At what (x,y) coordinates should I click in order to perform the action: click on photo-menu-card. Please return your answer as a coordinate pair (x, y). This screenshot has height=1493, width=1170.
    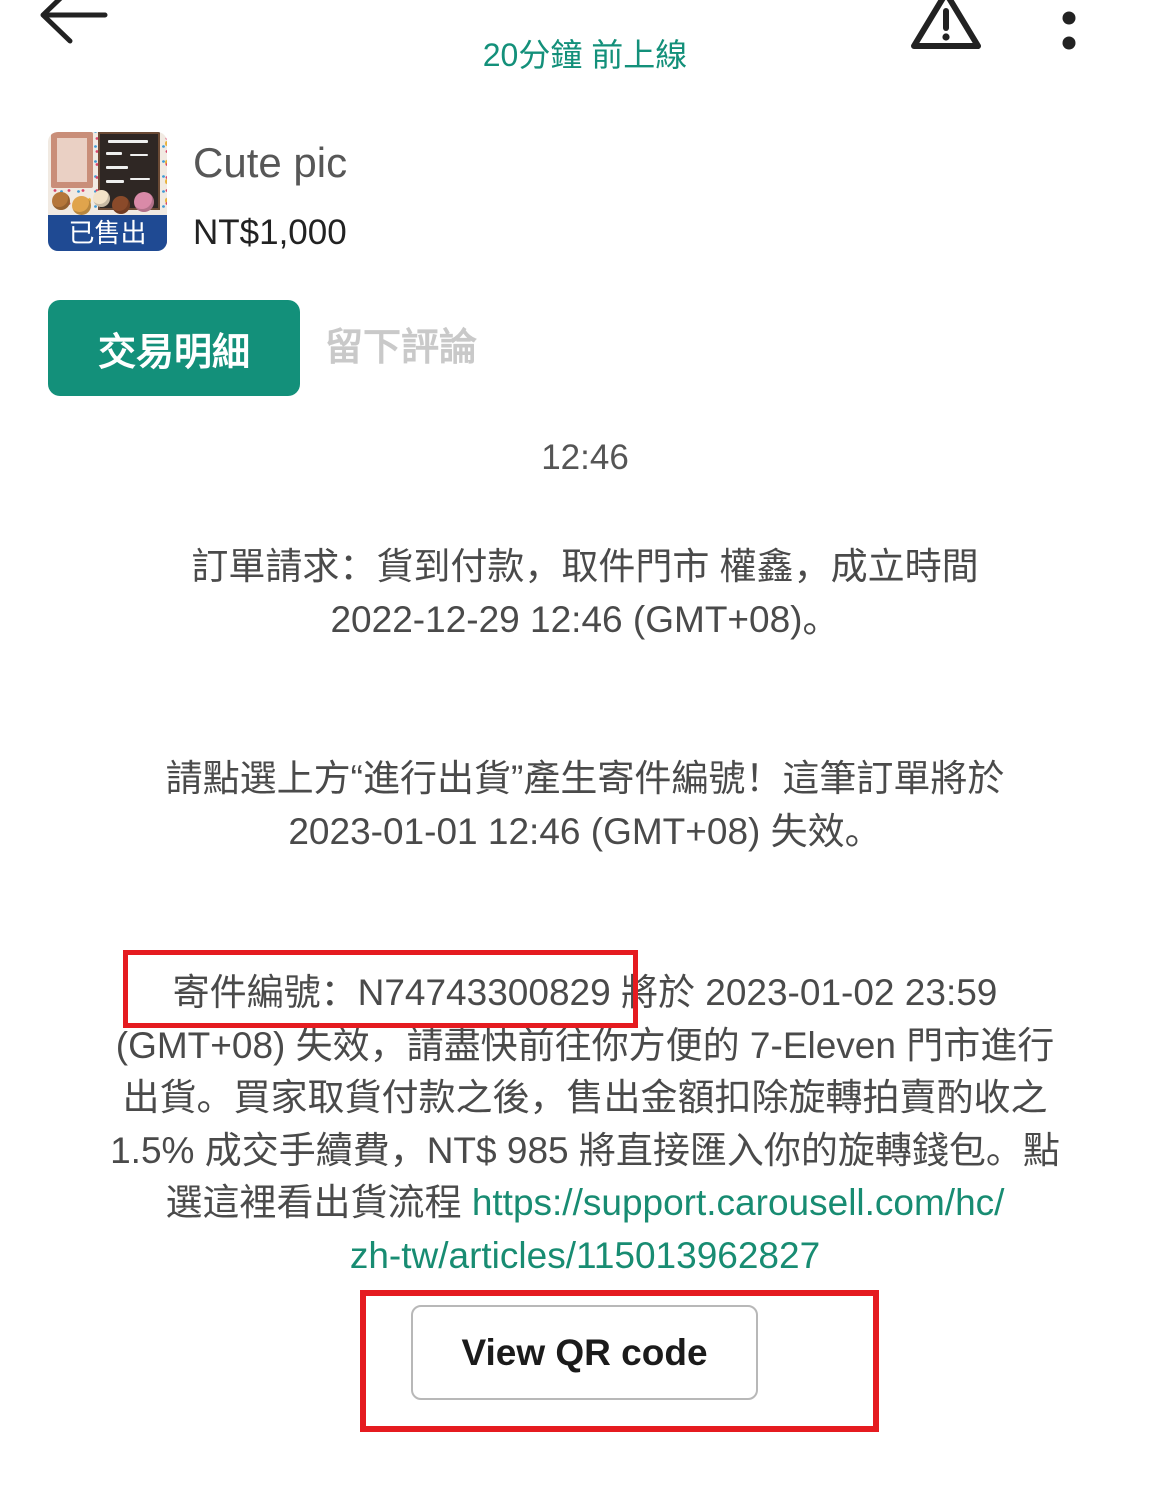
    Looking at the image, I should click on (72, 160).